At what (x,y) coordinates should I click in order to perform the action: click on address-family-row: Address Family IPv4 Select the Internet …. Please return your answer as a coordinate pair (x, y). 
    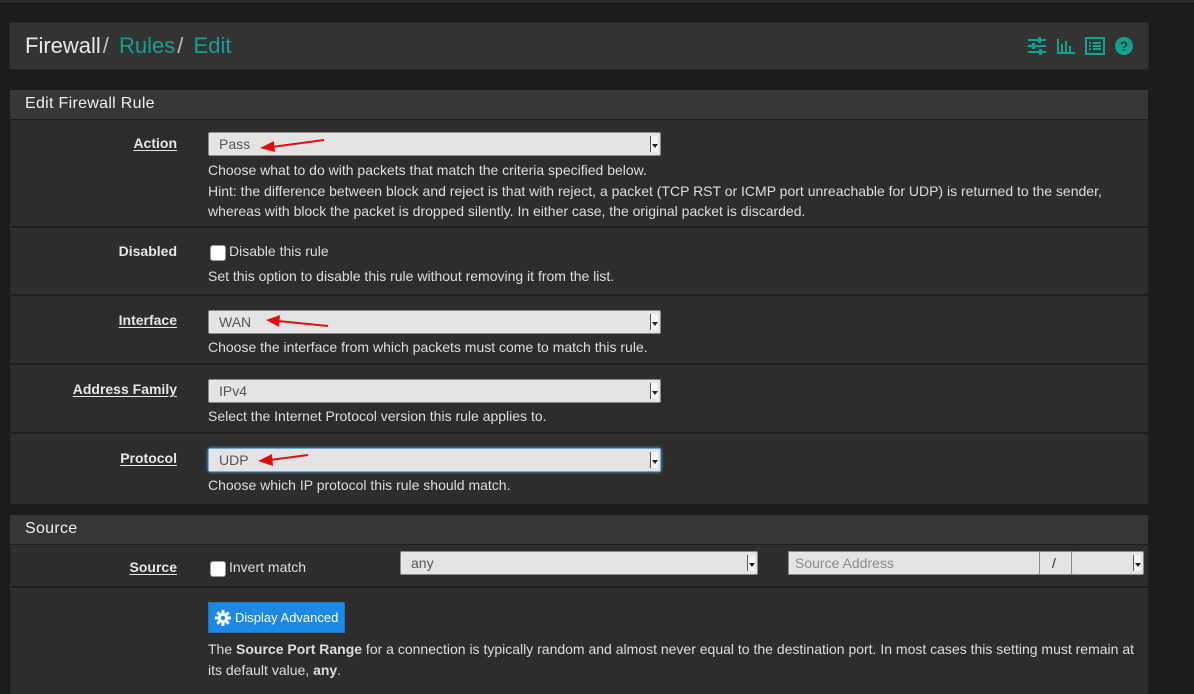
    Looking at the image, I should click on (579, 399).